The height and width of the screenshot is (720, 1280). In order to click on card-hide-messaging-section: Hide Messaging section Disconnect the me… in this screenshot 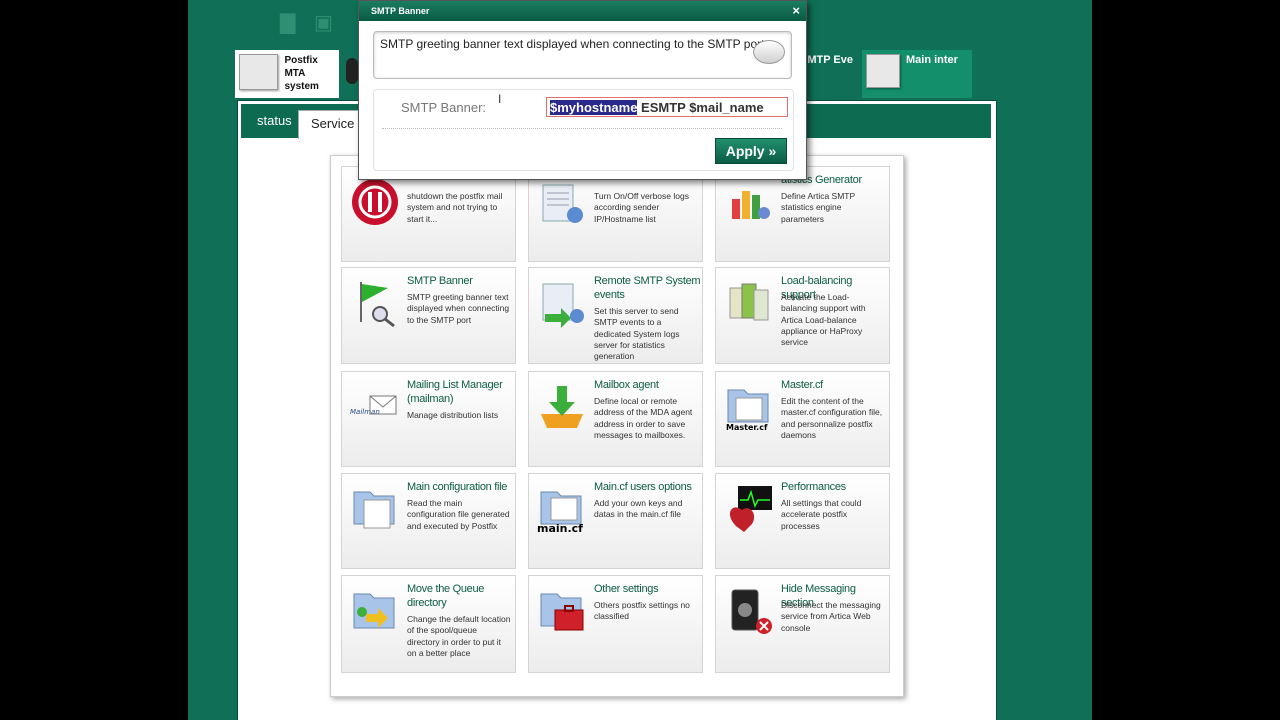, I will do `click(802, 624)`.